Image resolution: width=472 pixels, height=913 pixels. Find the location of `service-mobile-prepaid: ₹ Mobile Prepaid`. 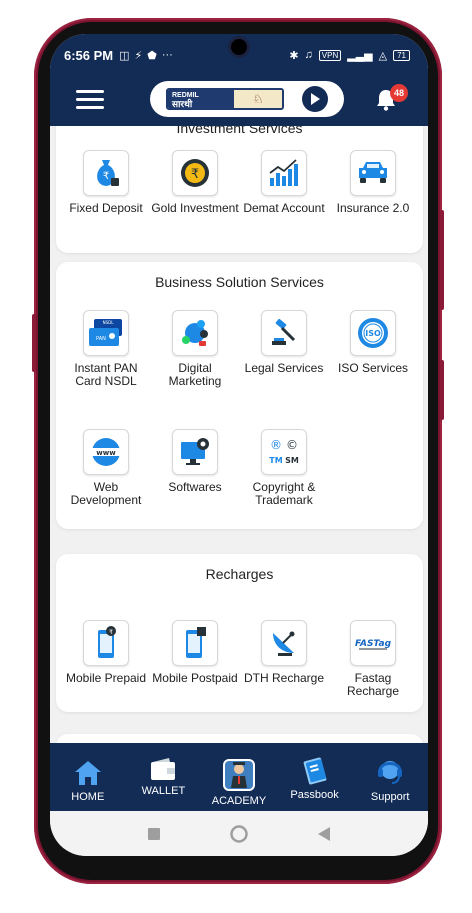

service-mobile-prepaid: ₹ Mobile Prepaid is located at coordinates (106, 652).